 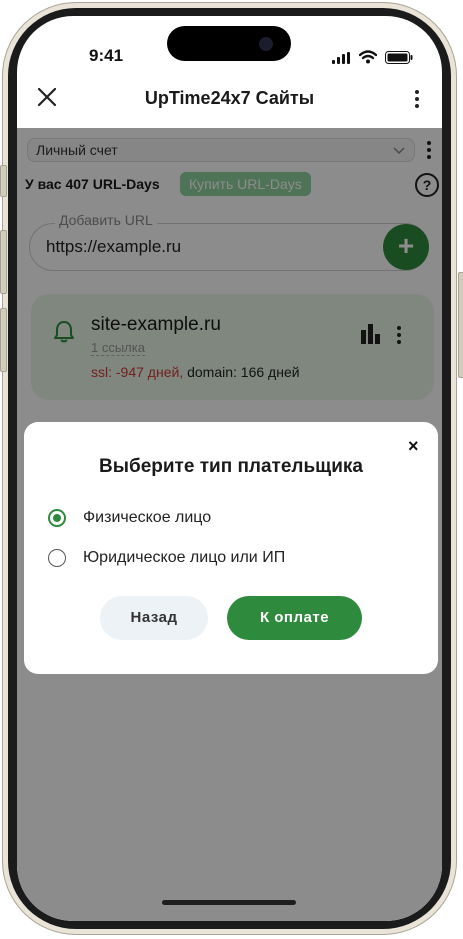 I want to click on radio-legal-entity, so click(x=57, y=558).